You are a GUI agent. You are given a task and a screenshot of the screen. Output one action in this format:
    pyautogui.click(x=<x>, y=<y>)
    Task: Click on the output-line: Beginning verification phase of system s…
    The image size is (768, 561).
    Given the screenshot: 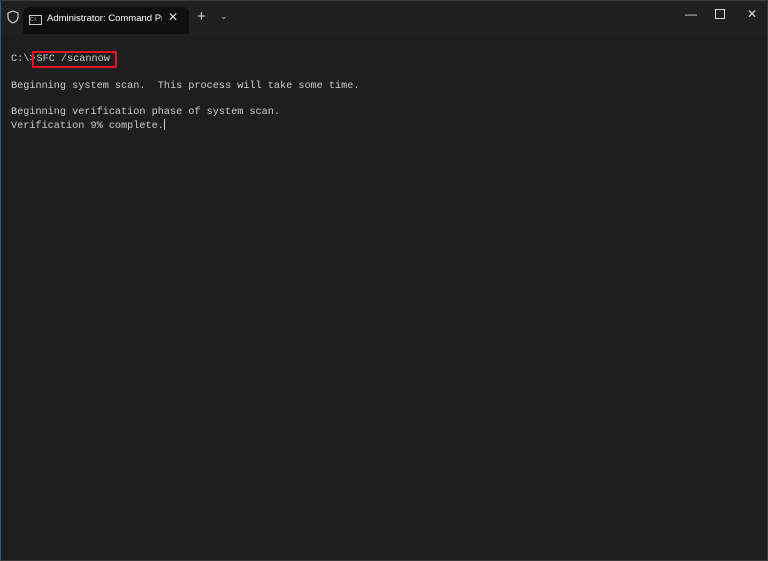 What is the action you would take?
    pyautogui.click(x=145, y=113)
    